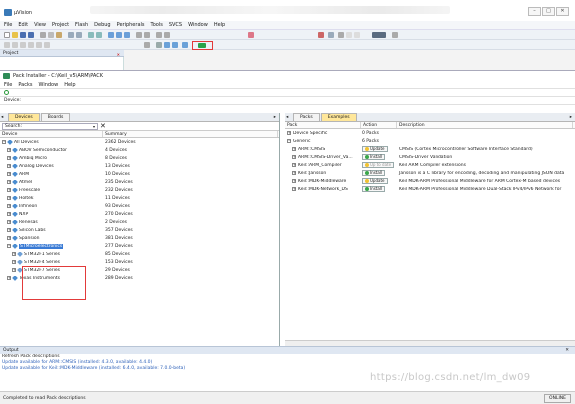 This screenshot has width=575, height=404. What do you see at coordinates (139, 182) in the screenshot?
I see `device-row: + Atmel 235 Devices` at bounding box center [139, 182].